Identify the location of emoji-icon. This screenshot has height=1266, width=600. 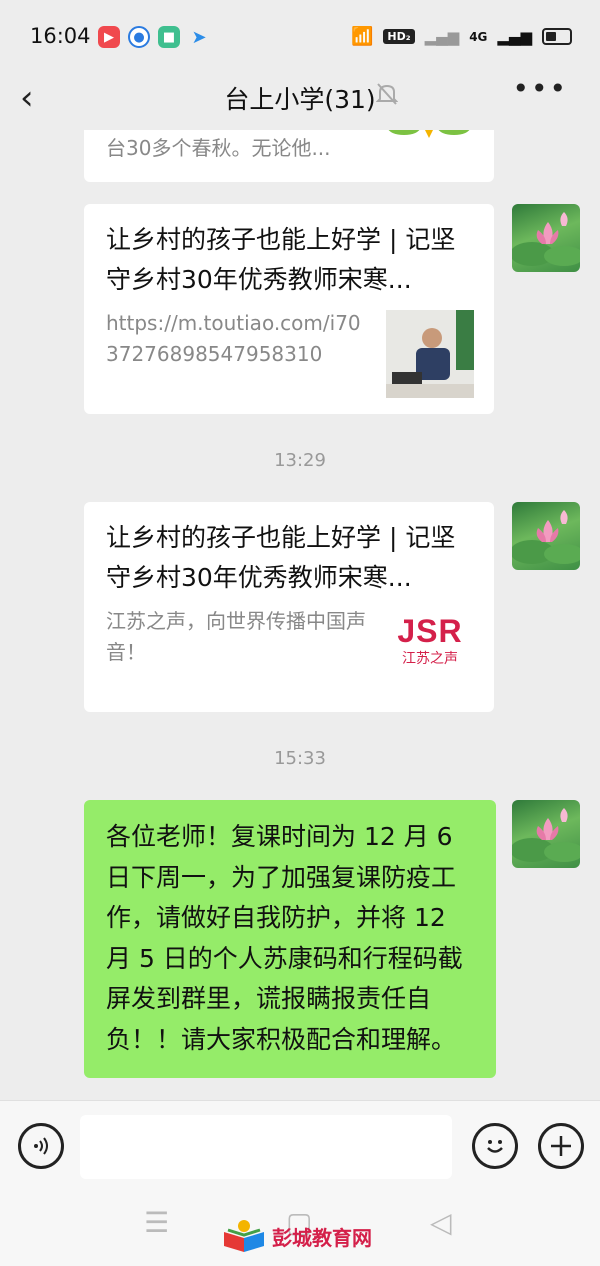
(495, 1146).